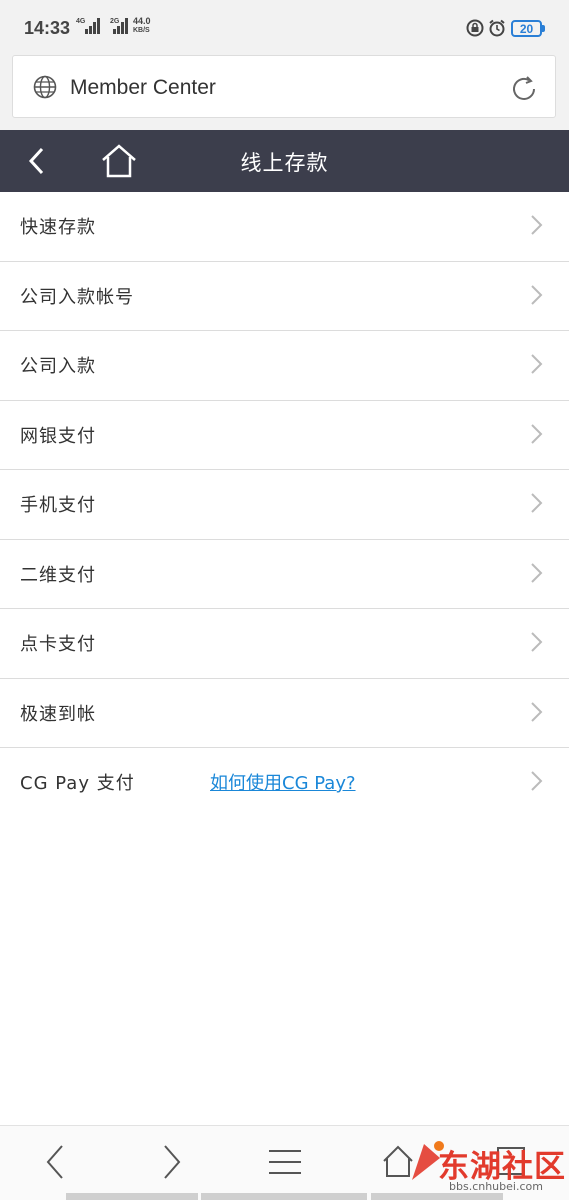 The height and width of the screenshot is (1200, 569). What do you see at coordinates (81, 21) in the screenshot?
I see `network-type-4g: 4G` at bounding box center [81, 21].